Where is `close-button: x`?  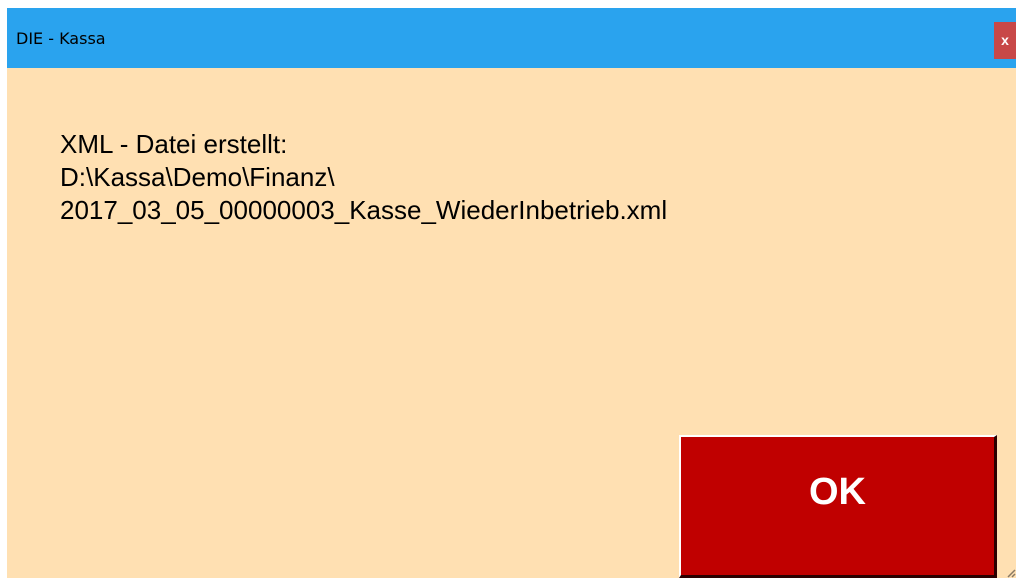 close-button: x is located at coordinates (1005, 40).